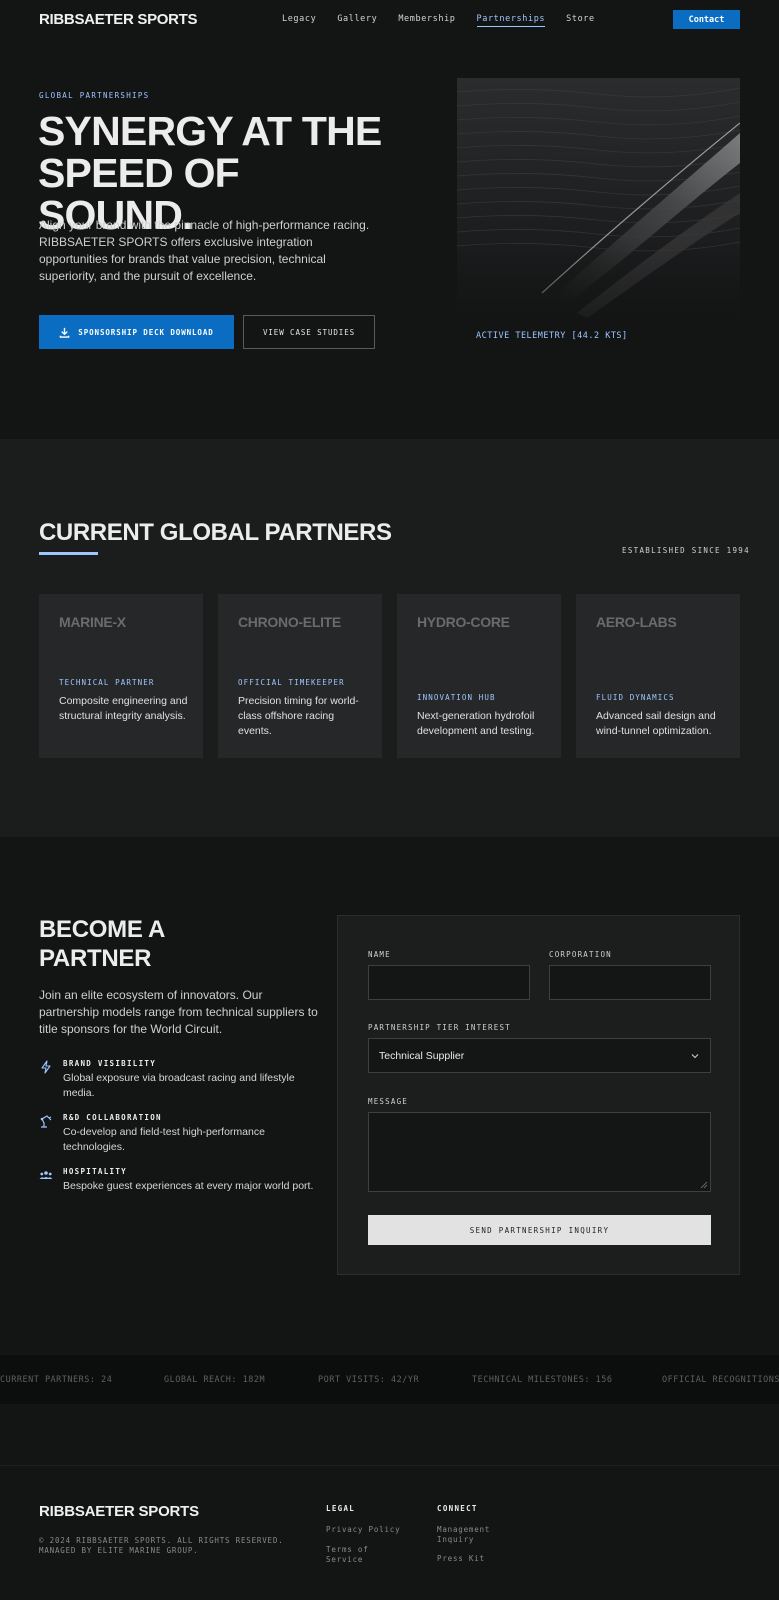 The width and height of the screenshot is (779, 1600). I want to click on contact-button: Contact, so click(706, 19).